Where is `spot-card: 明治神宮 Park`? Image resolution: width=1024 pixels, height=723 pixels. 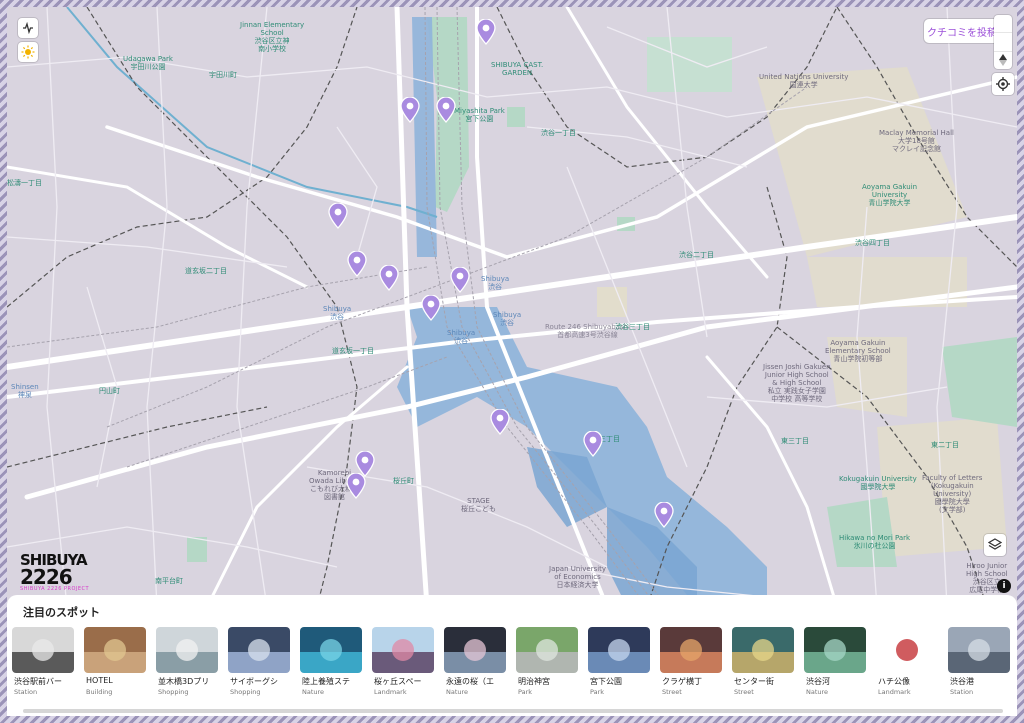
spot-card: 明治神宮 Park is located at coordinates (548, 665).